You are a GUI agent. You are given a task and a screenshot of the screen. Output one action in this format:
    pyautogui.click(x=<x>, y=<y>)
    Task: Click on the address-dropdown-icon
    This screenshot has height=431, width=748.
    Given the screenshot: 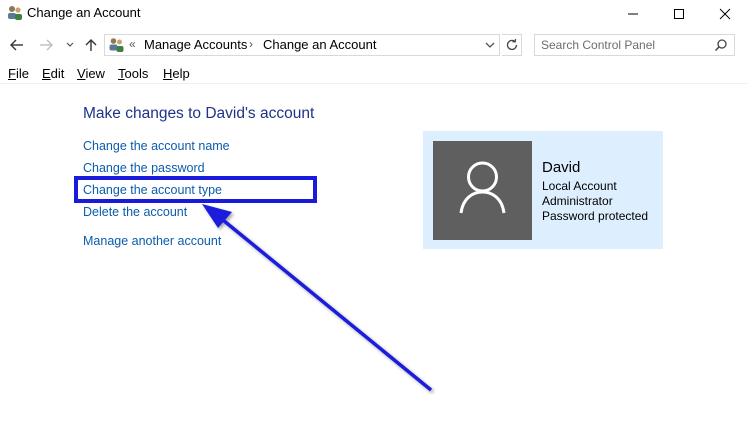 What is the action you would take?
    pyautogui.click(x=490, y=45)
    